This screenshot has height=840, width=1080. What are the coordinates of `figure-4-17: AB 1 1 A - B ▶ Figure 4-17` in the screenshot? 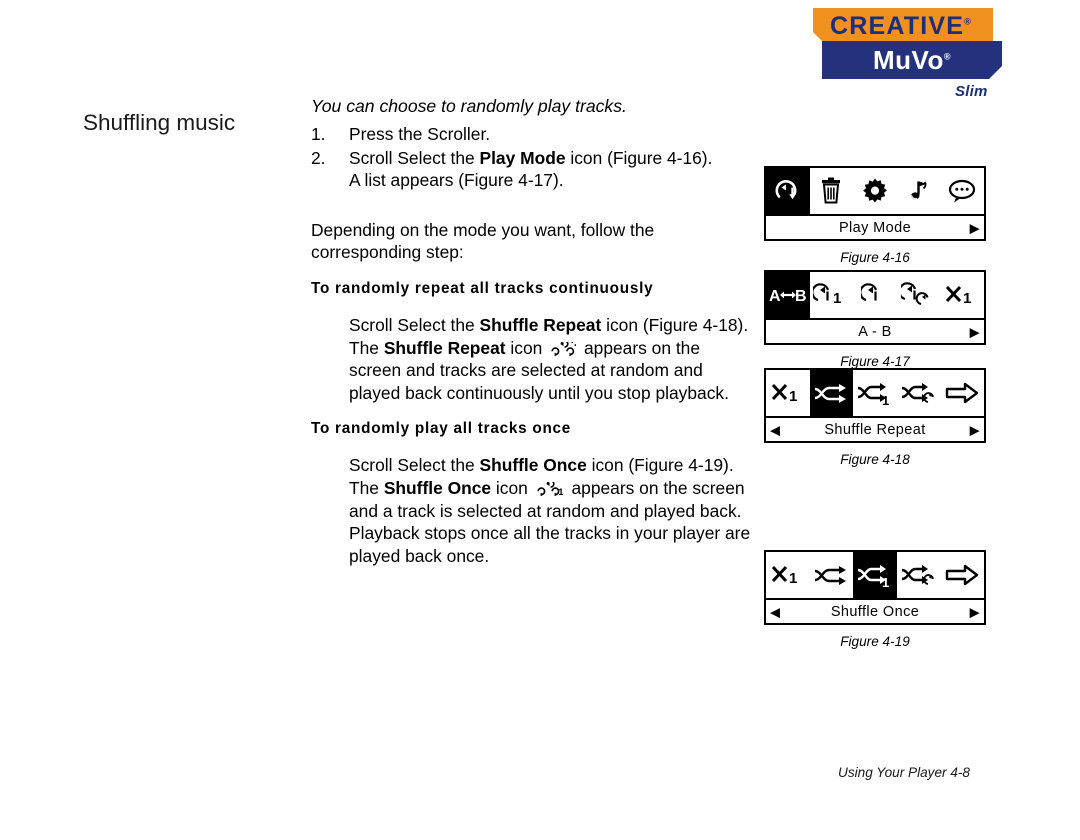 It's located at (875, 319).